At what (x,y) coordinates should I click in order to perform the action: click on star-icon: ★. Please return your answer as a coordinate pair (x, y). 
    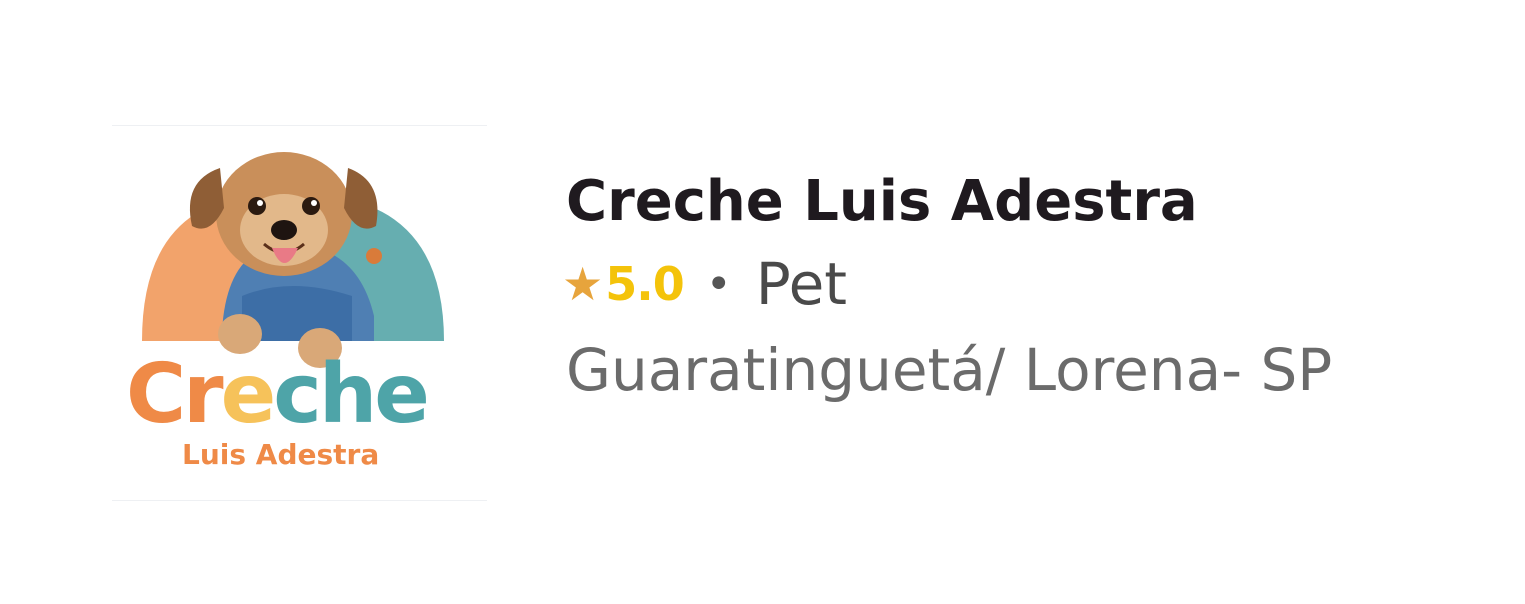
    Looking at the image, I should click on (583, 284).